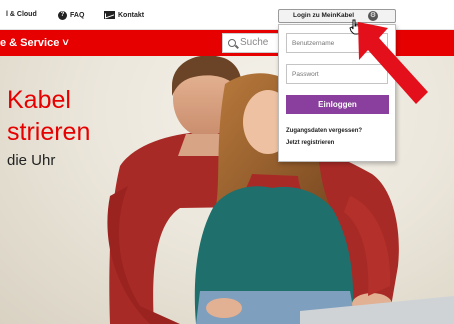 This screenshot has height=324, width=454. I want to click on hero-subline: die Uhr, so click(31, 160).